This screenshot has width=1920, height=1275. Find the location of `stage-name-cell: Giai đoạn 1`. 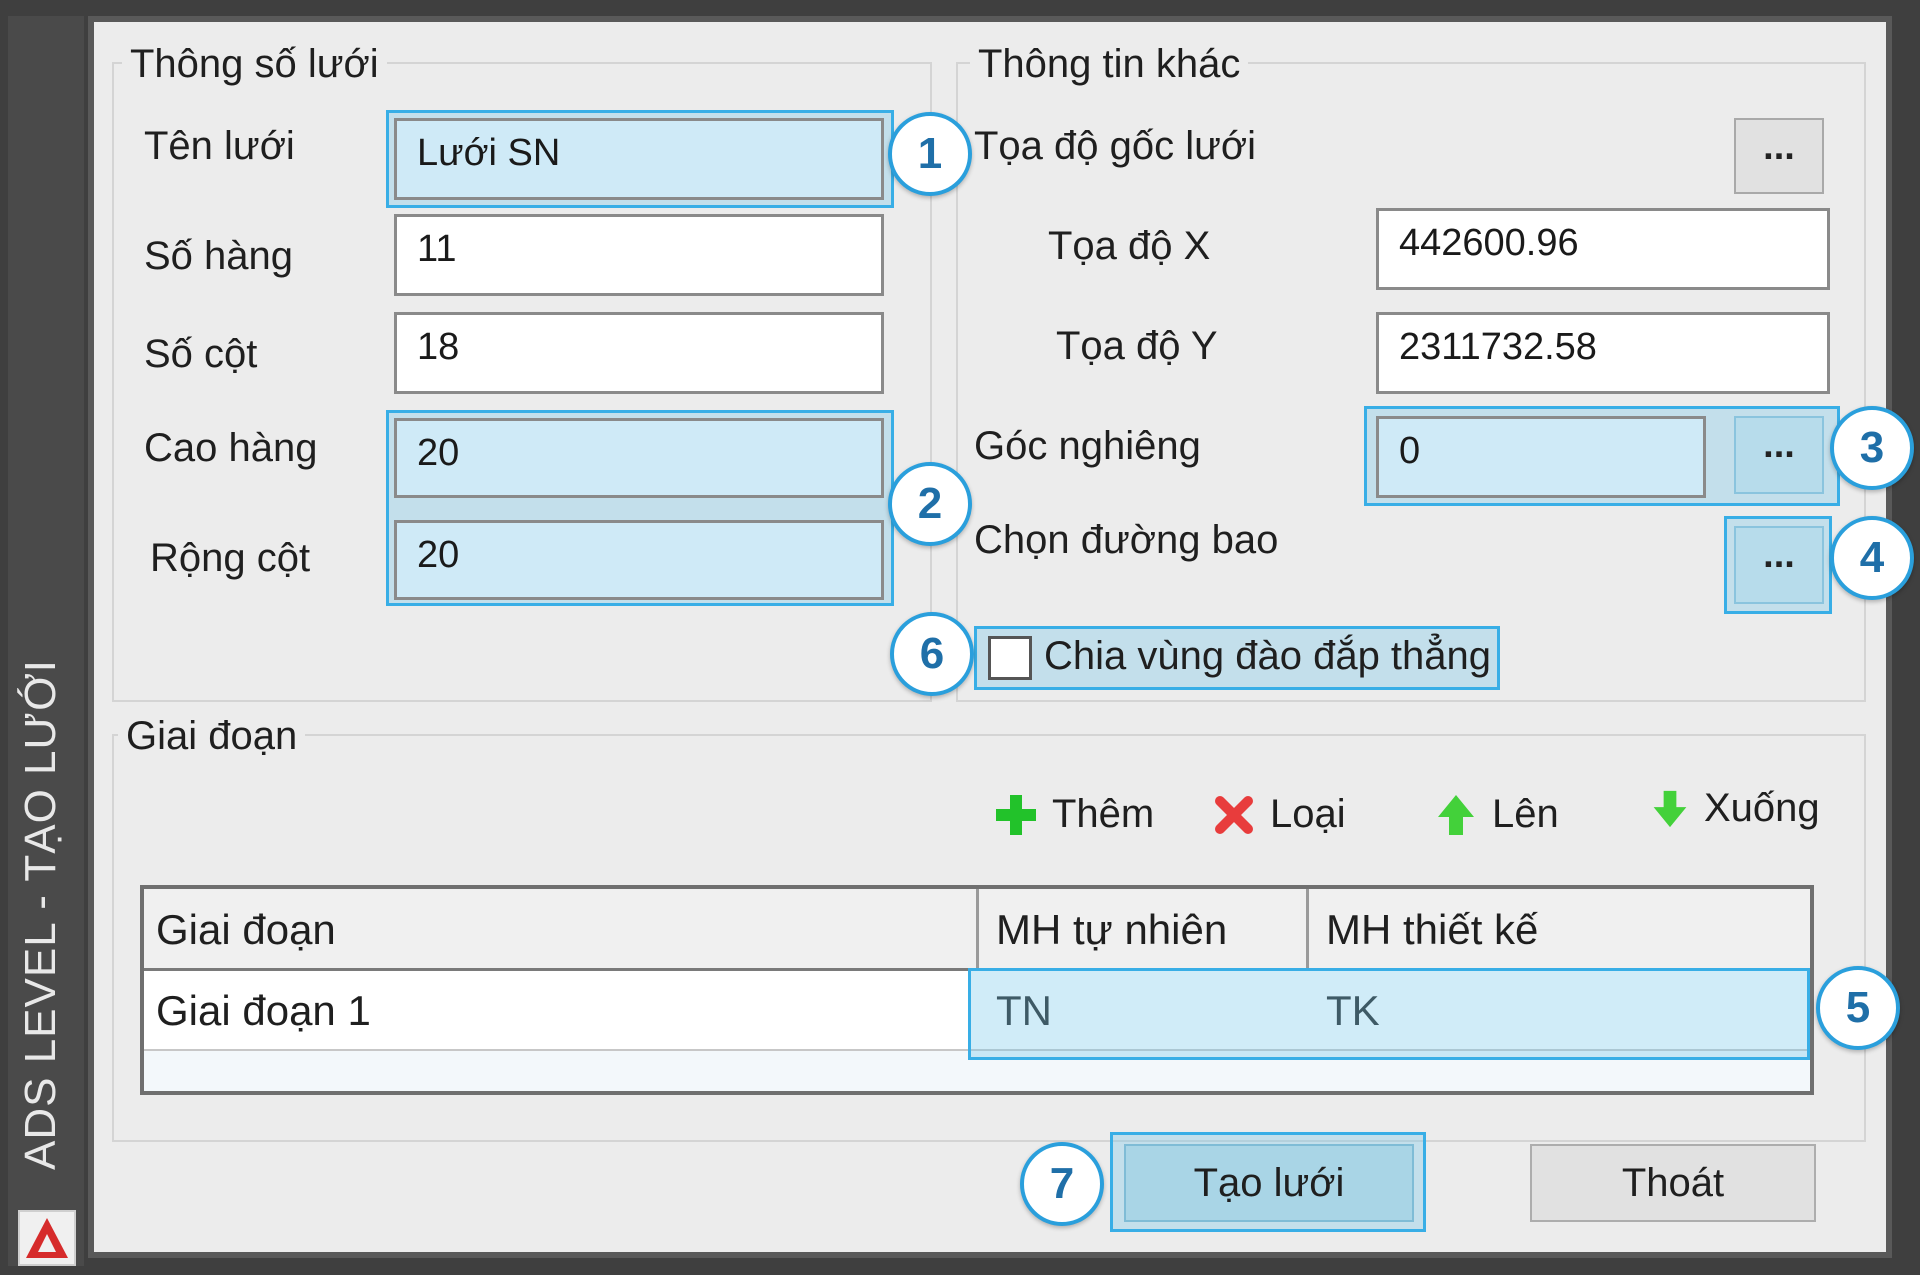

stage-name-cell: Giai đoạn 1 is located at coordinates (559, 1011).